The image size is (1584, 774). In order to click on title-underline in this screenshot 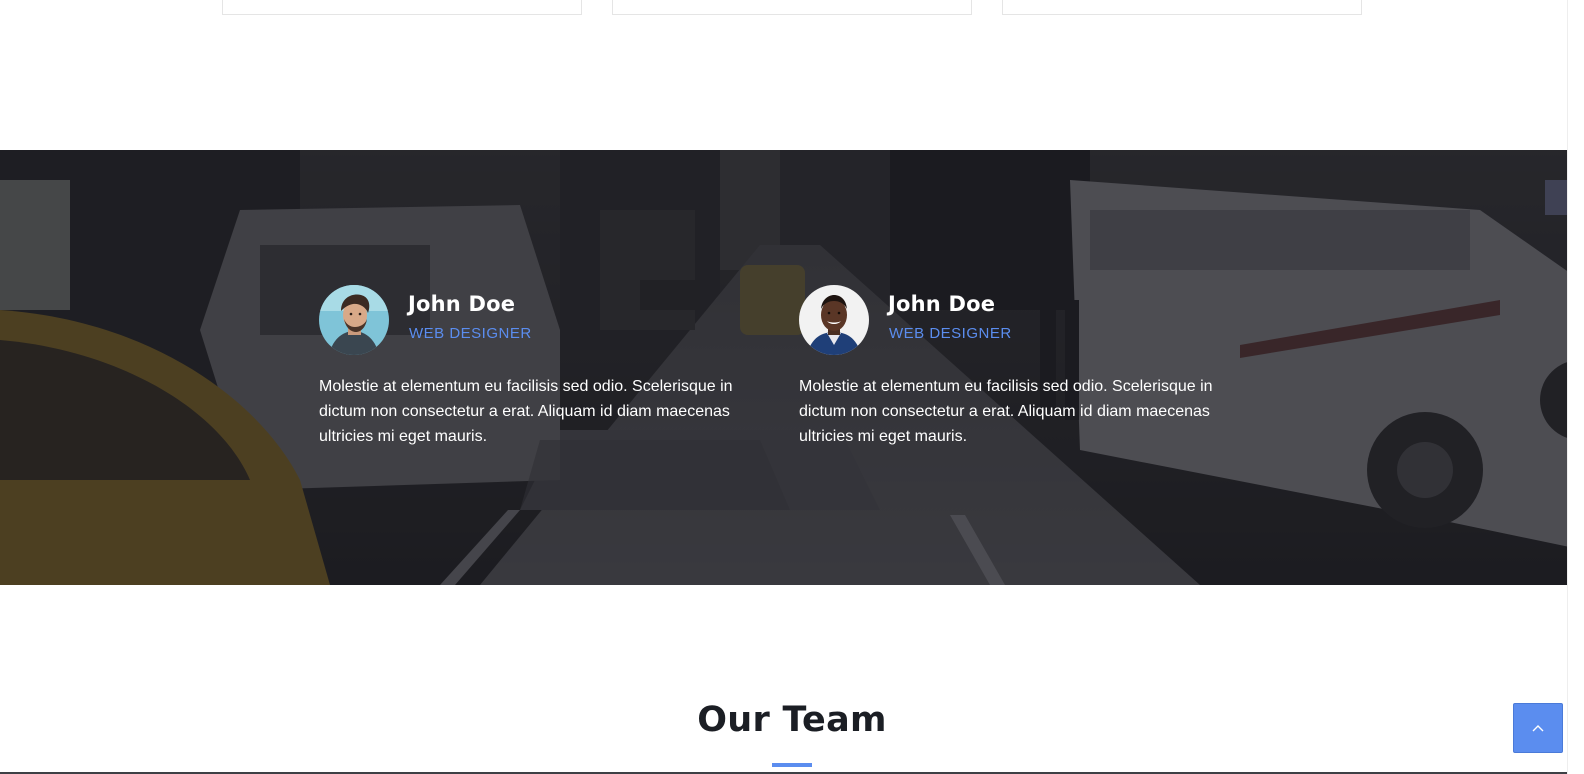, I will do `click(792, 765)`.